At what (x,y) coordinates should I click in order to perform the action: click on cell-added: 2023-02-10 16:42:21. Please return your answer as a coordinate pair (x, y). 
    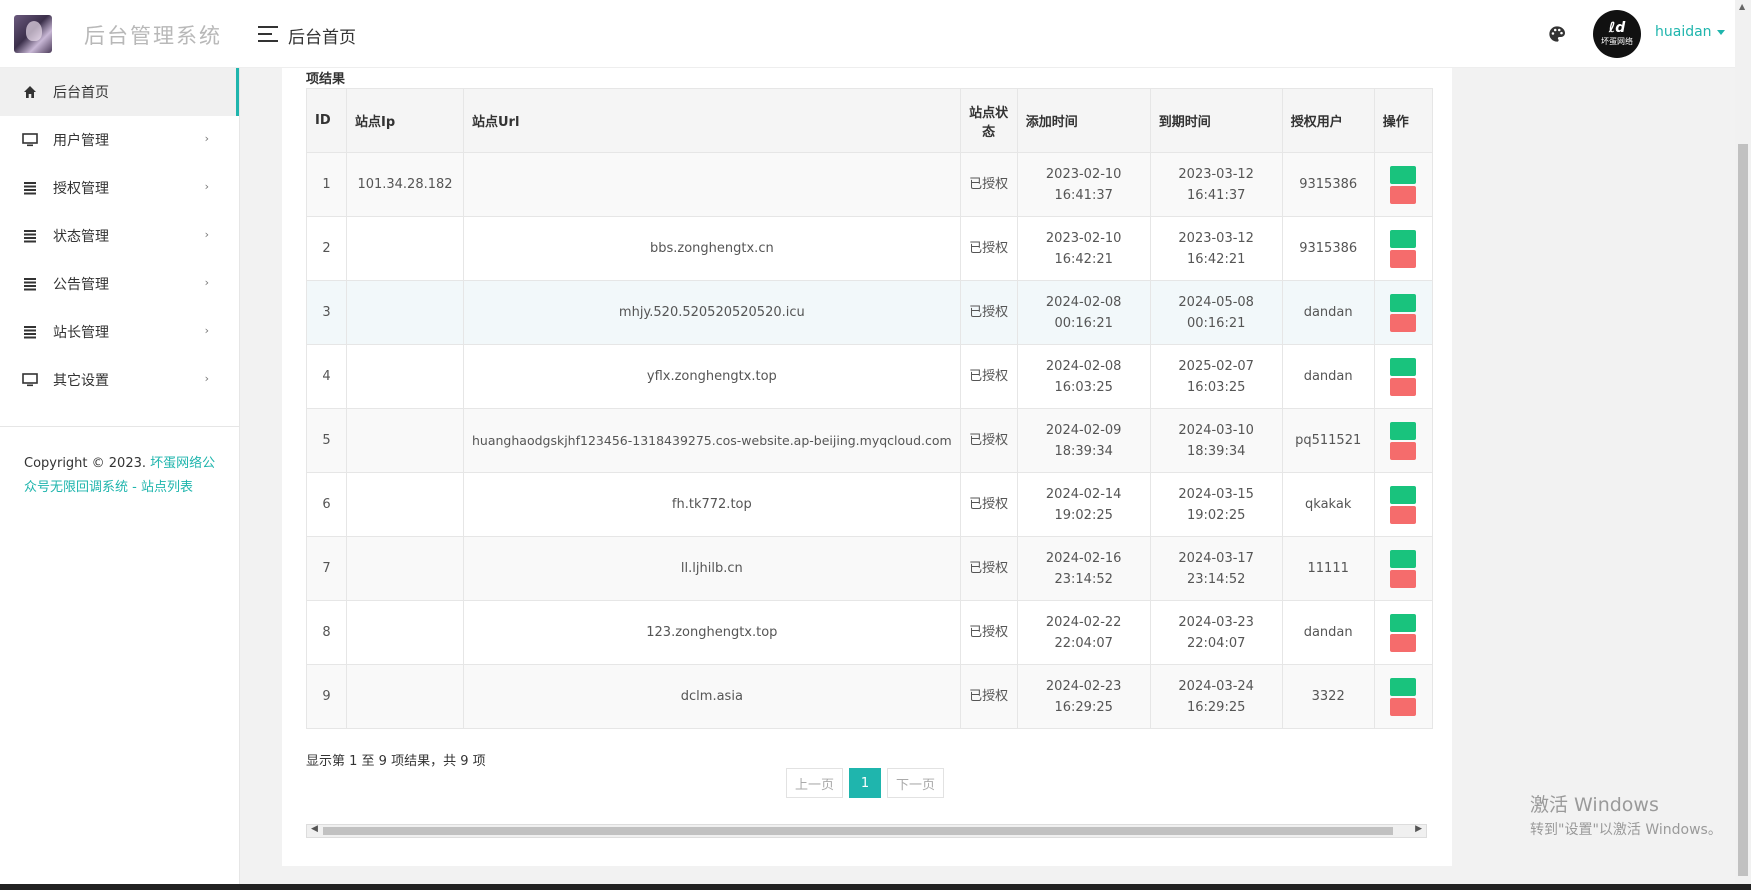
    Looking at the image, I should click on (1083, 248).